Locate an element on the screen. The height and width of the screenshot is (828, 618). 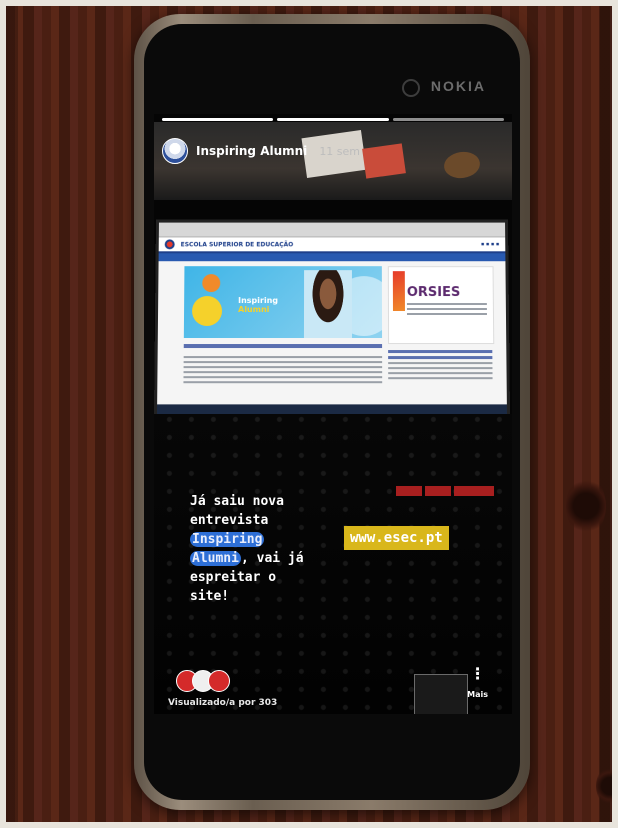
brand-logos is located at coordinates (445, 491).